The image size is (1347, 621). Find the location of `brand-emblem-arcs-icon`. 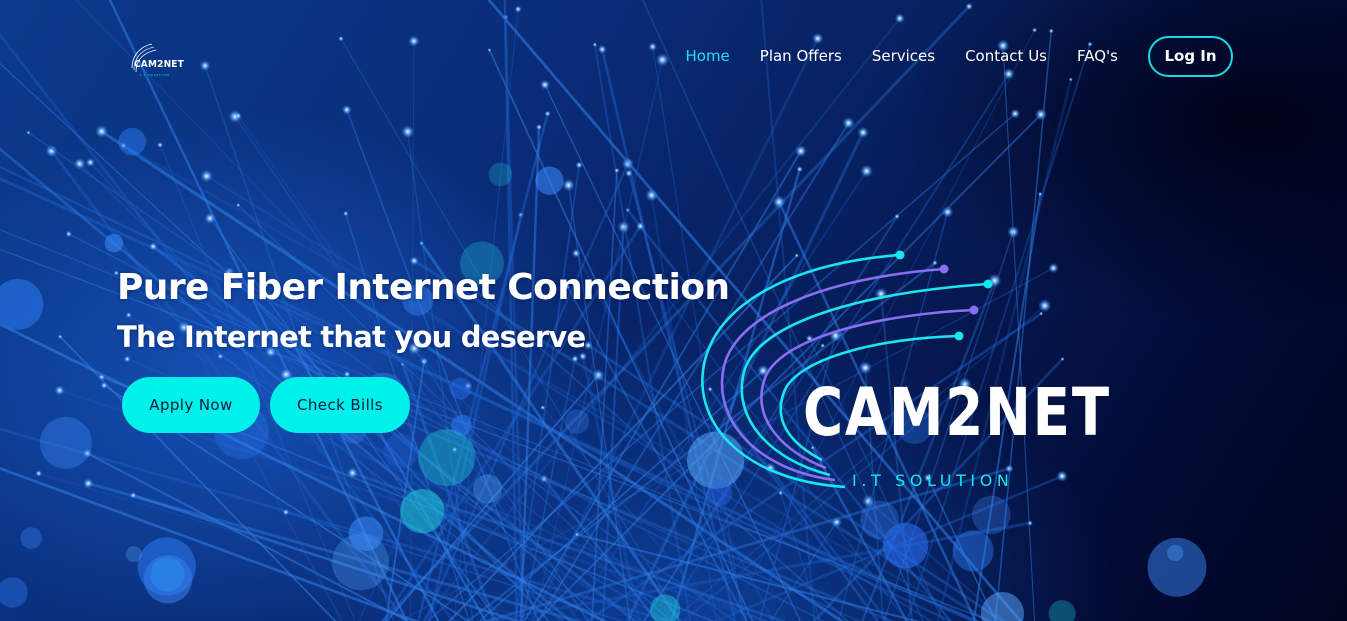

brand-emblem-arcs-icon is located at coordinates (847, 369).